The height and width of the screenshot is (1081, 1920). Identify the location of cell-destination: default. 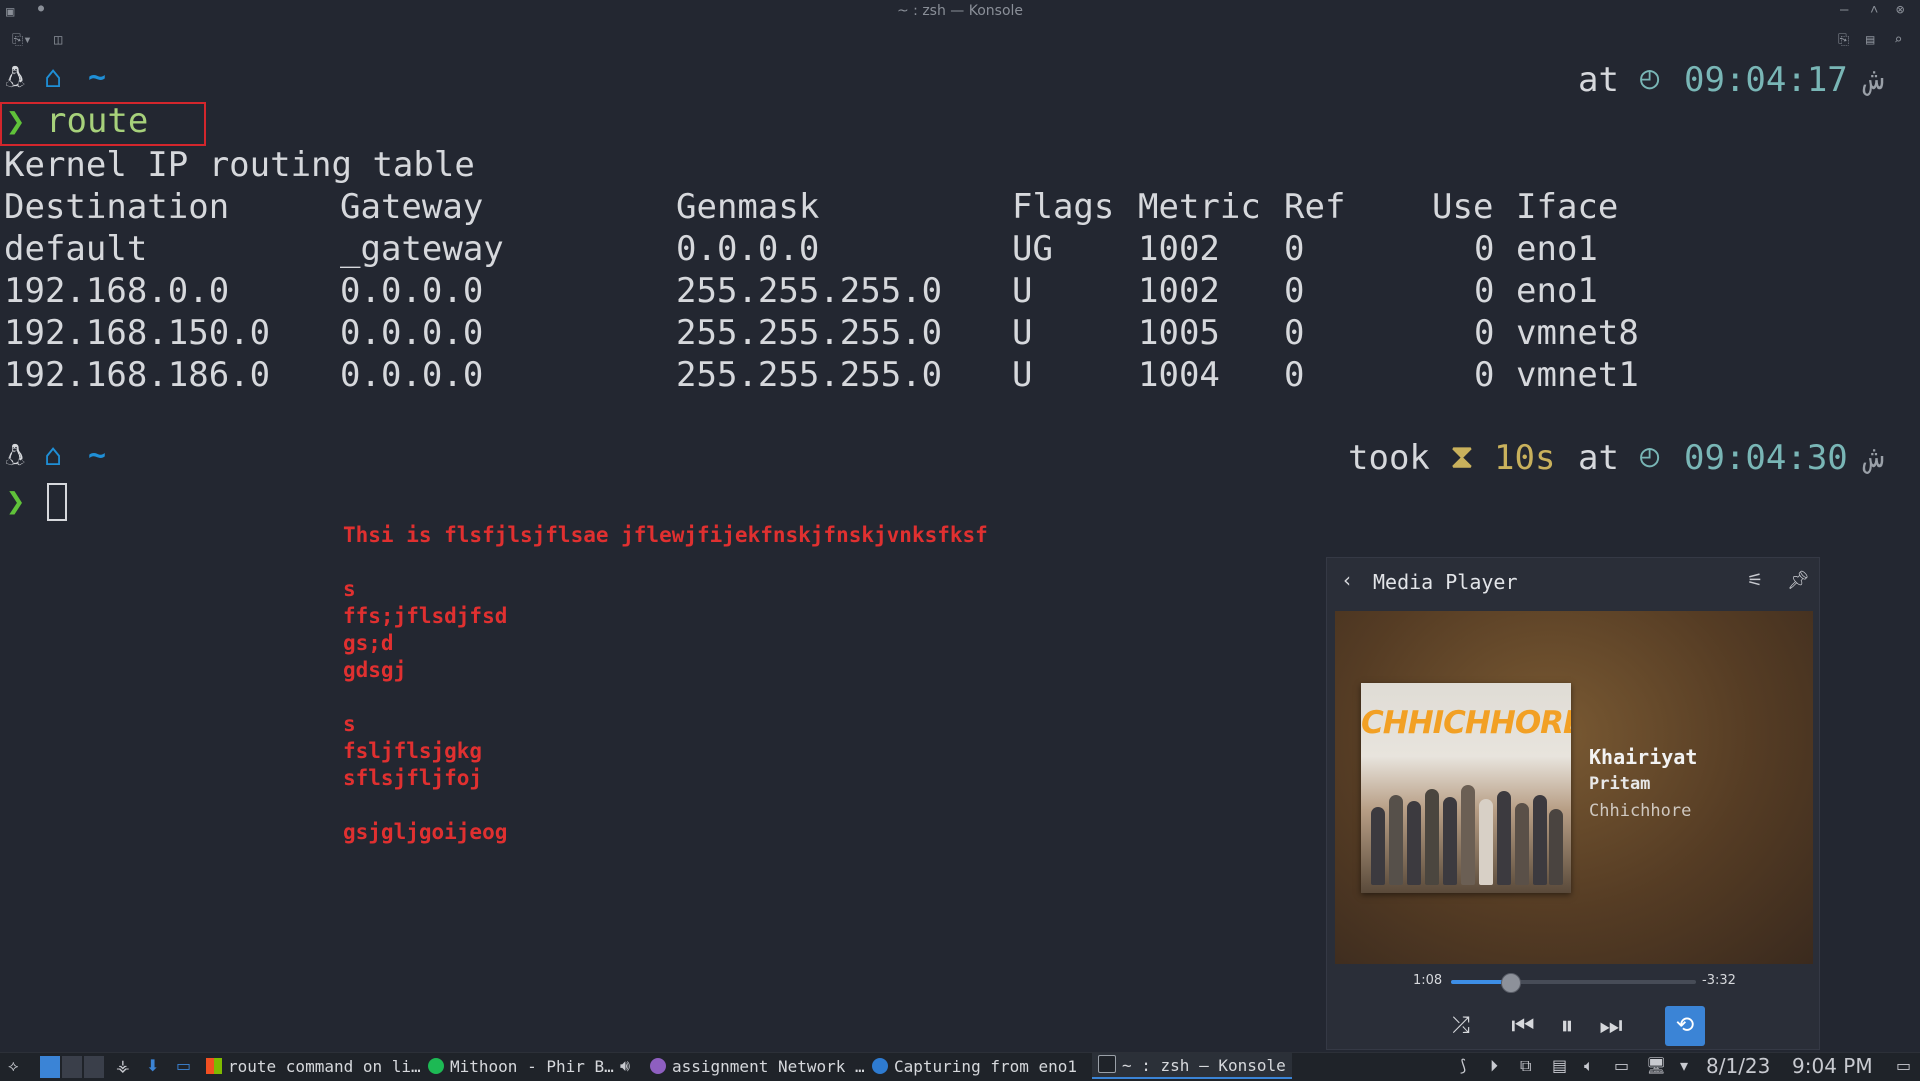
(76, 249).